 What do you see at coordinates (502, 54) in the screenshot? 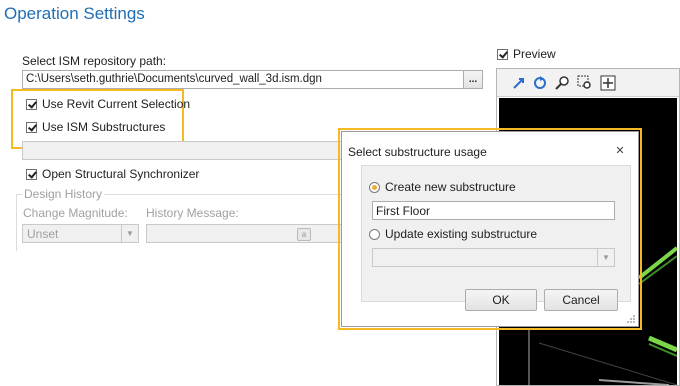
I see `preview-checkbox` at bounding box center [502, 54].